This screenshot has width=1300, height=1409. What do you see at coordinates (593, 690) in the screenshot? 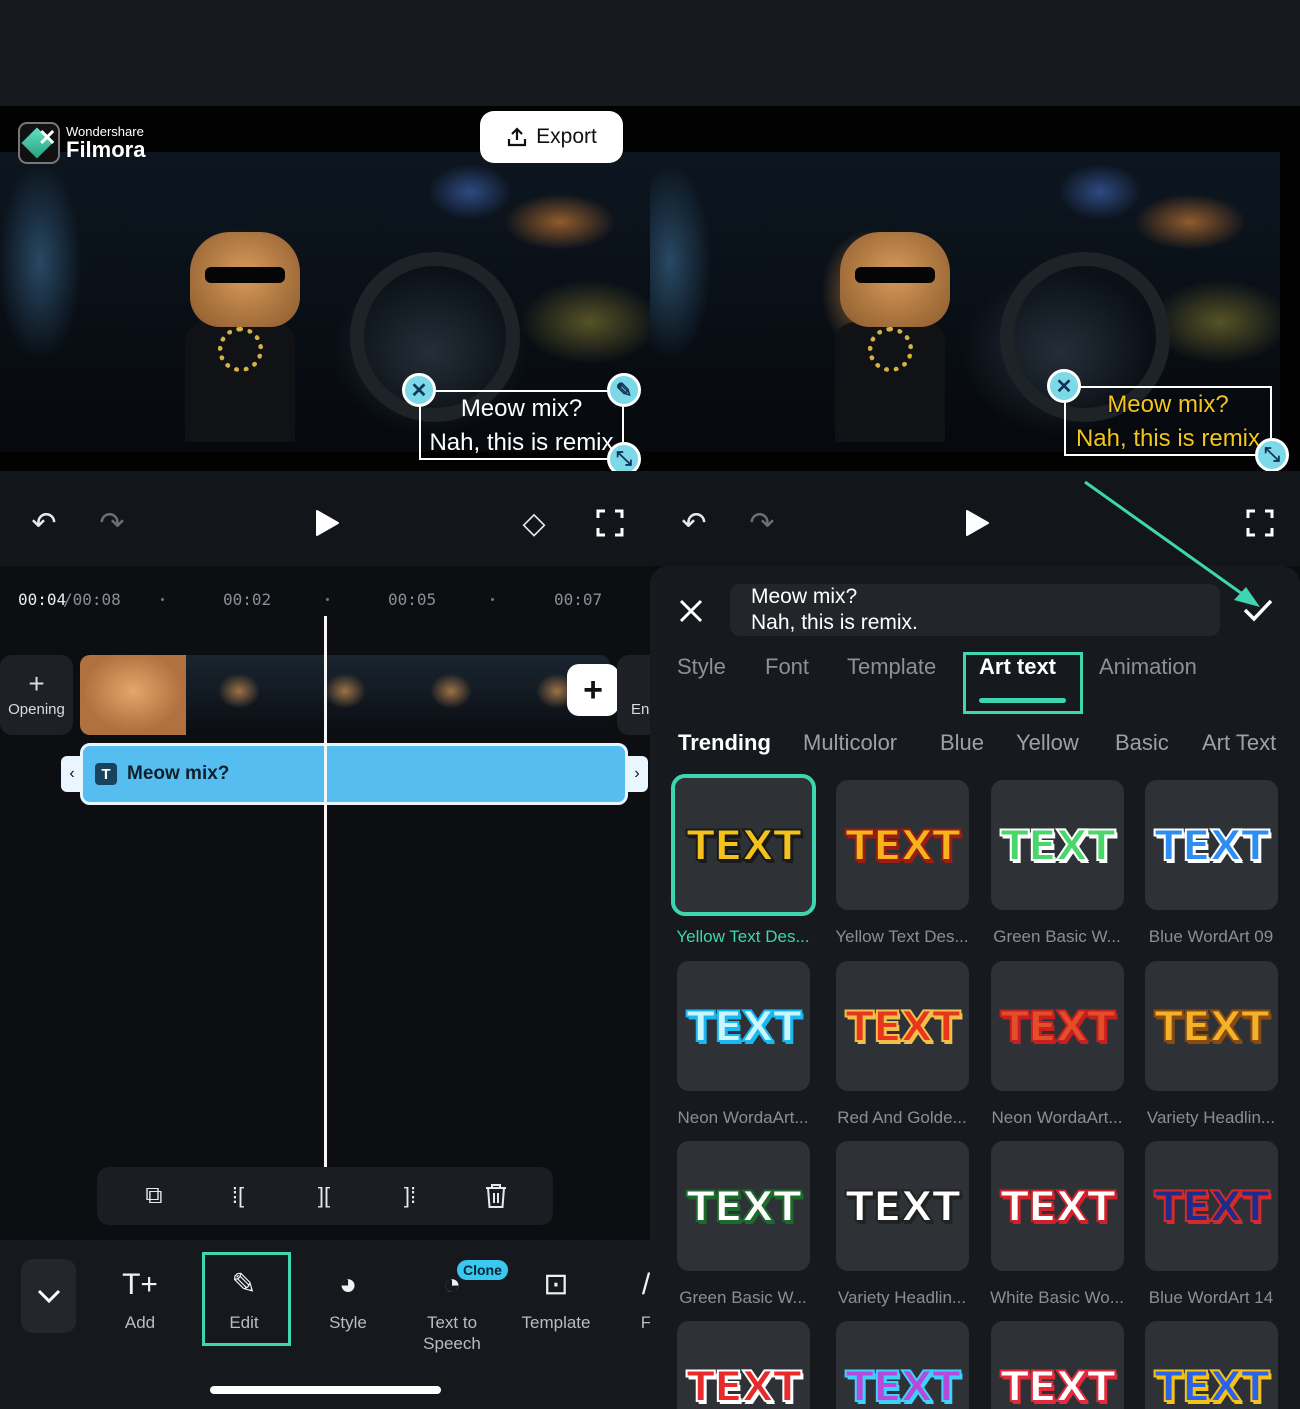
I see `add-clip-button: +` at bounding box center [593, 690].